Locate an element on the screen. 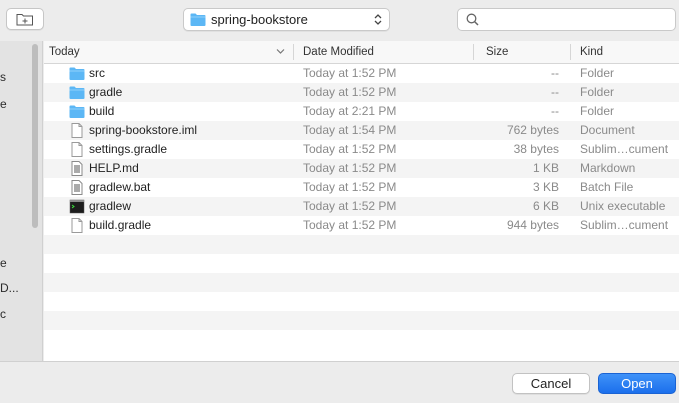  file-kind: Document is located at coordinates (607, 130).